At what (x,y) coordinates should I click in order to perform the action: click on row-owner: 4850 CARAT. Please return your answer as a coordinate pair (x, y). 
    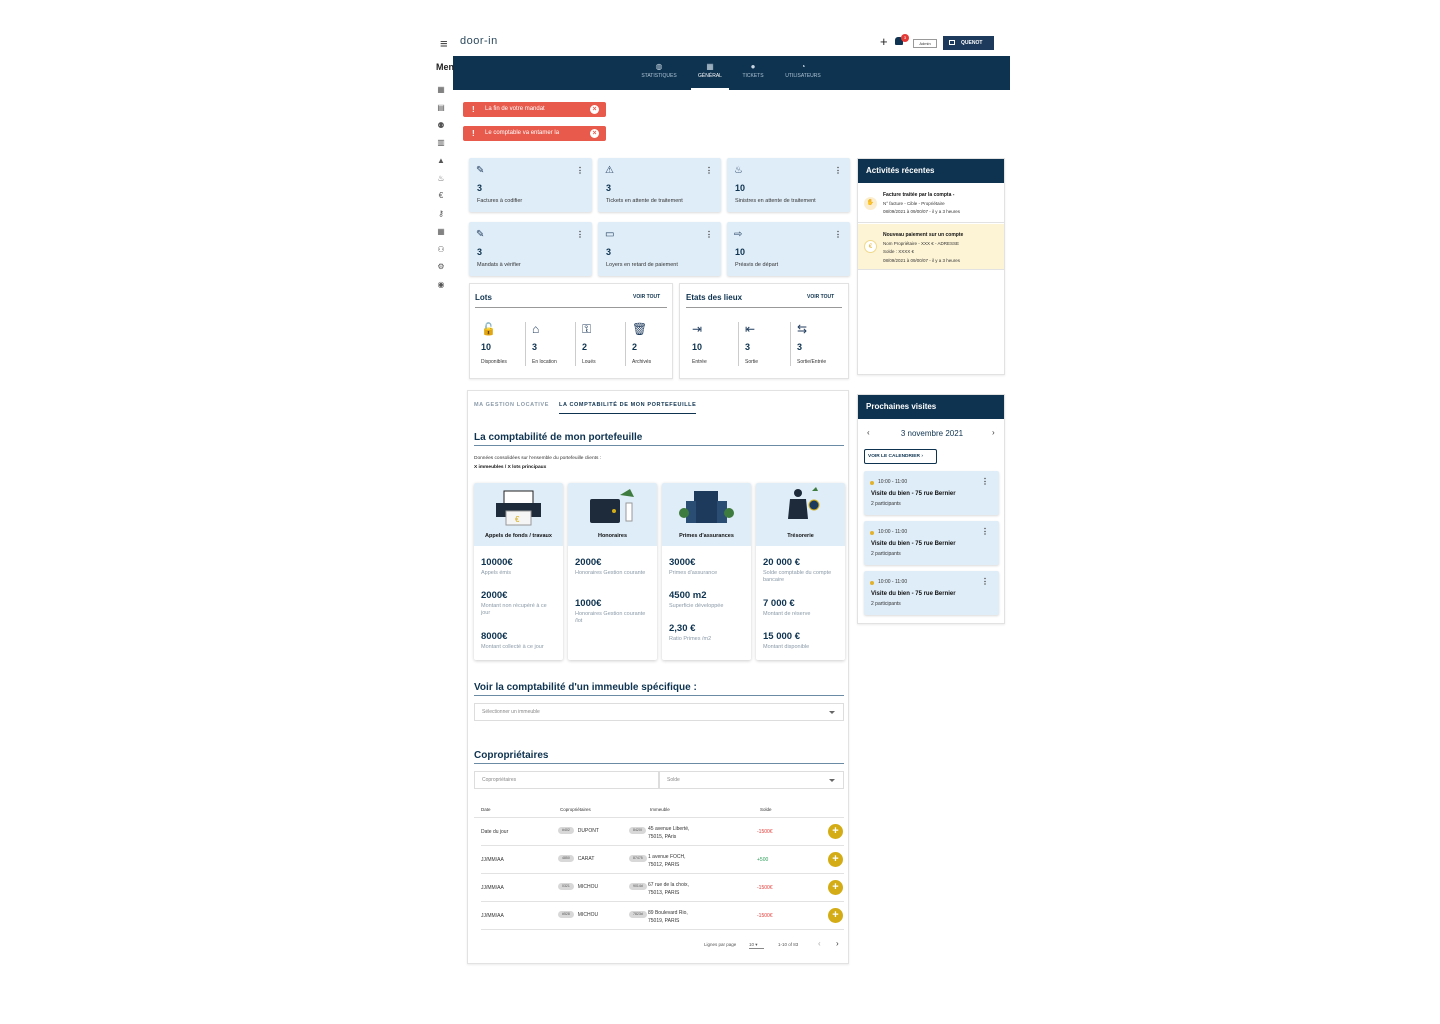
    Looking at the image, I should click on (576, 858).